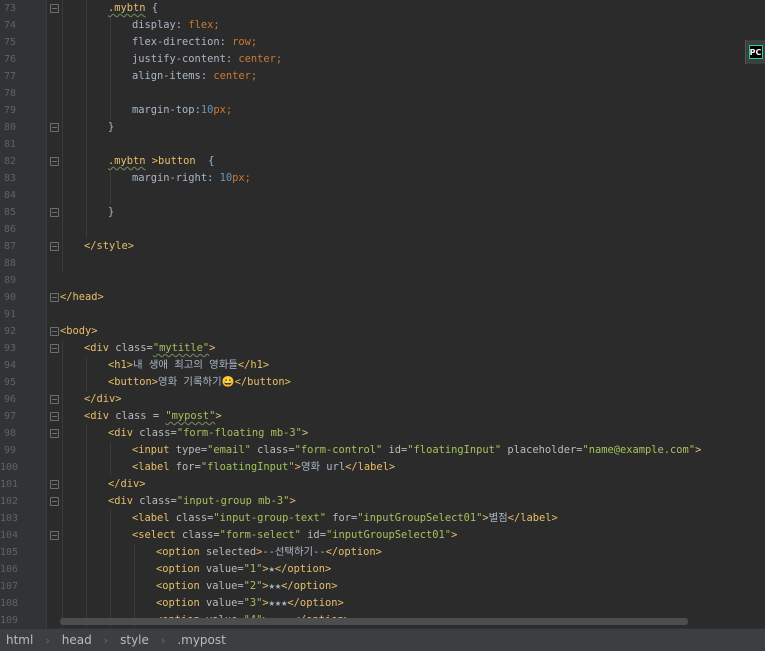 This screenshot has height=651, width=765. Describe the element at coordinates (216, 25) in the screenshot. I see `code-token: ;` at that location.